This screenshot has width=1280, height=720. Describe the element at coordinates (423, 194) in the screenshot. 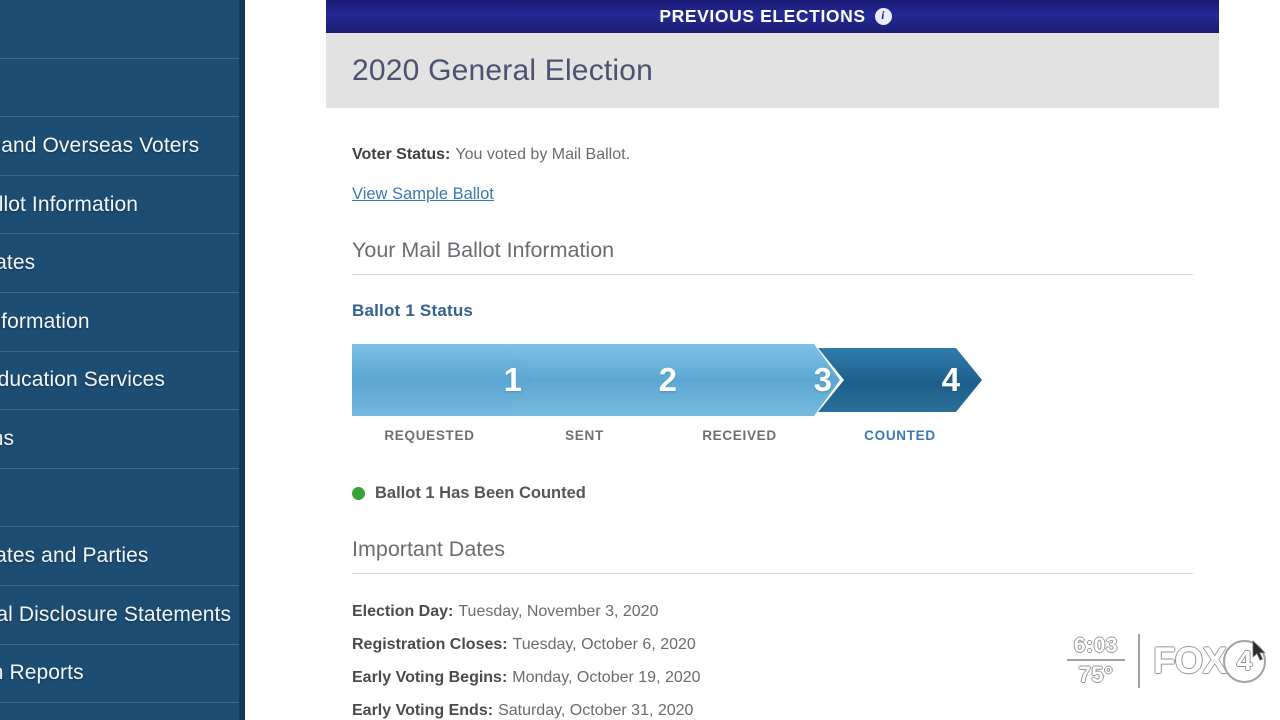

I see `view-sample-ballot-link: View Sample Ballot` at that location.